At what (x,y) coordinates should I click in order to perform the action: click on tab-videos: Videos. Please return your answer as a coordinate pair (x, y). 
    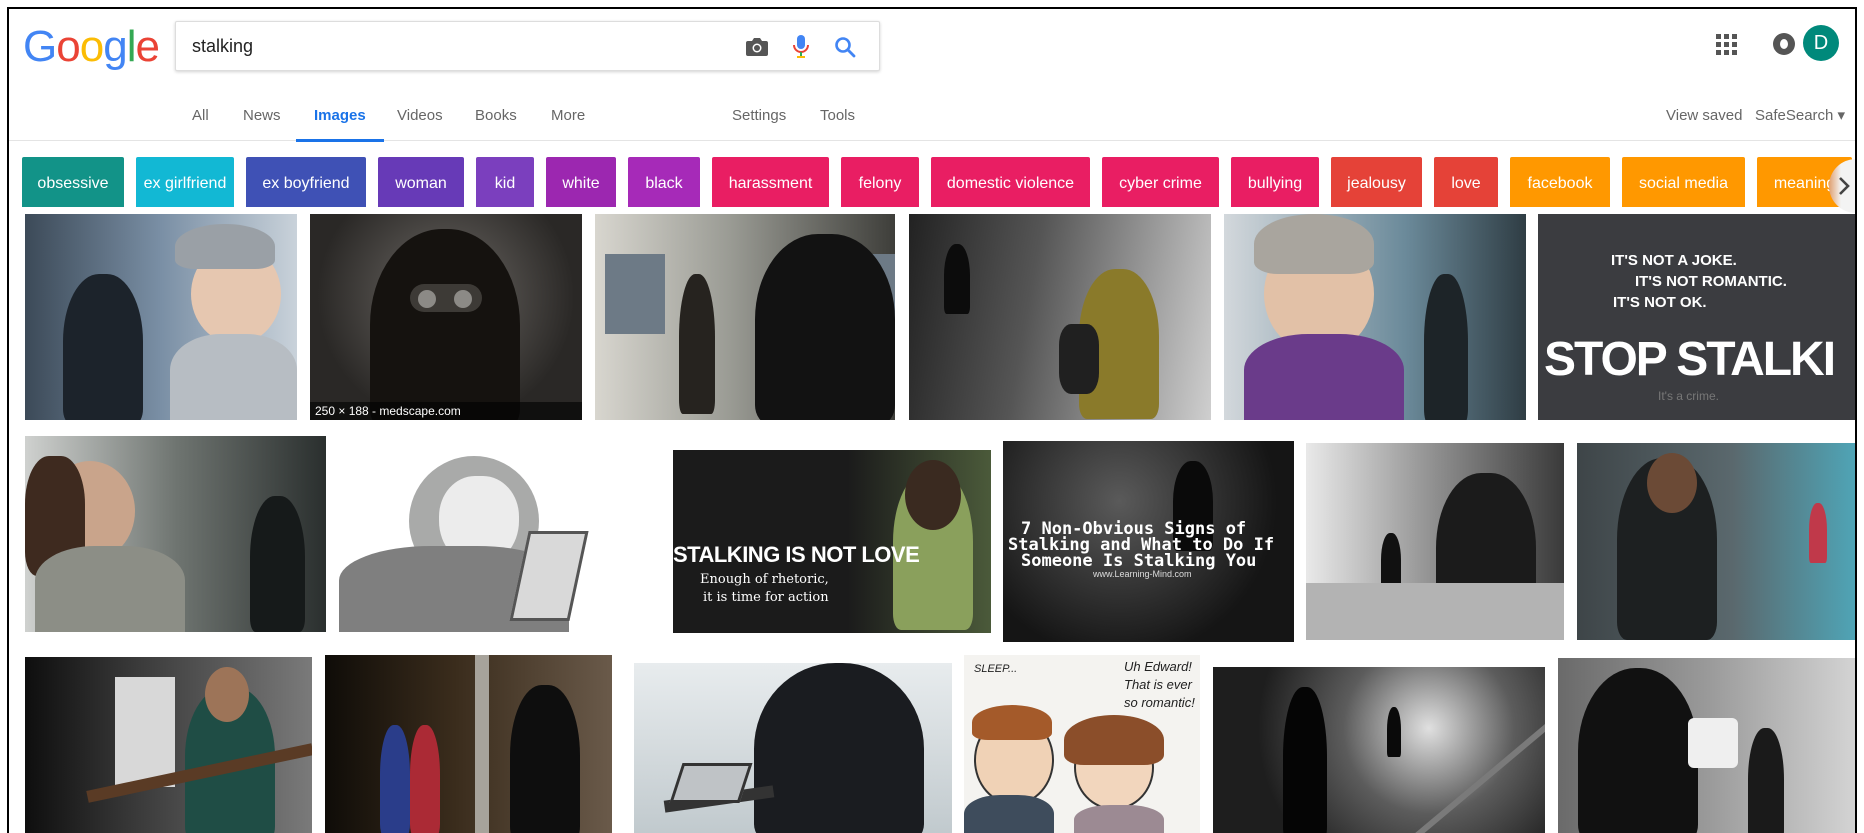
    Looking at the image, I should click on (420, 116).